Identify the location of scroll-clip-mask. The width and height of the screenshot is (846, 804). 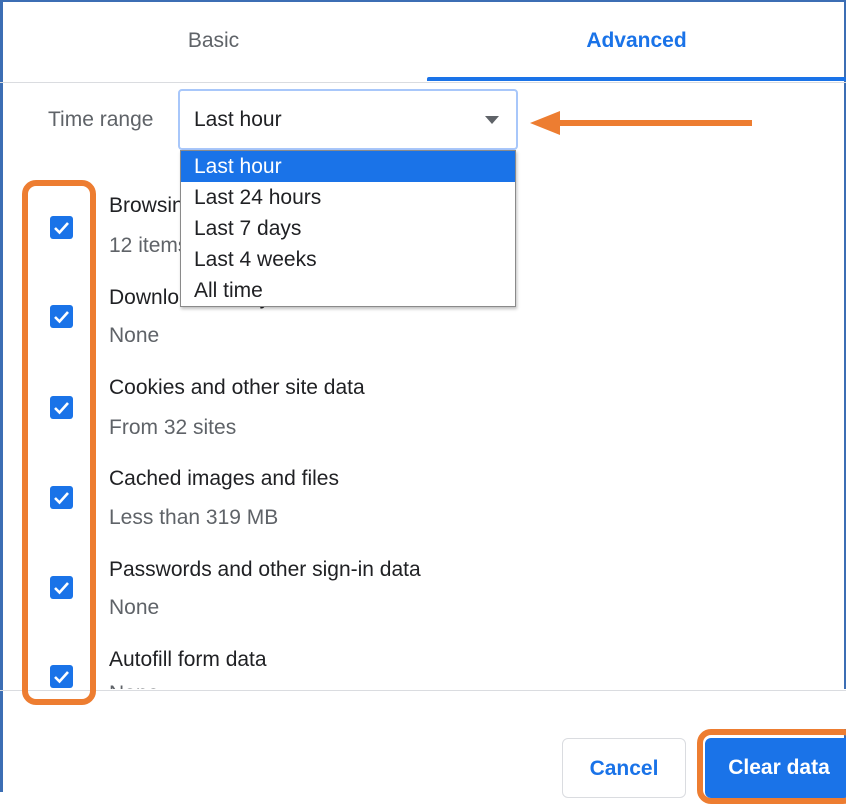
(473, 709).